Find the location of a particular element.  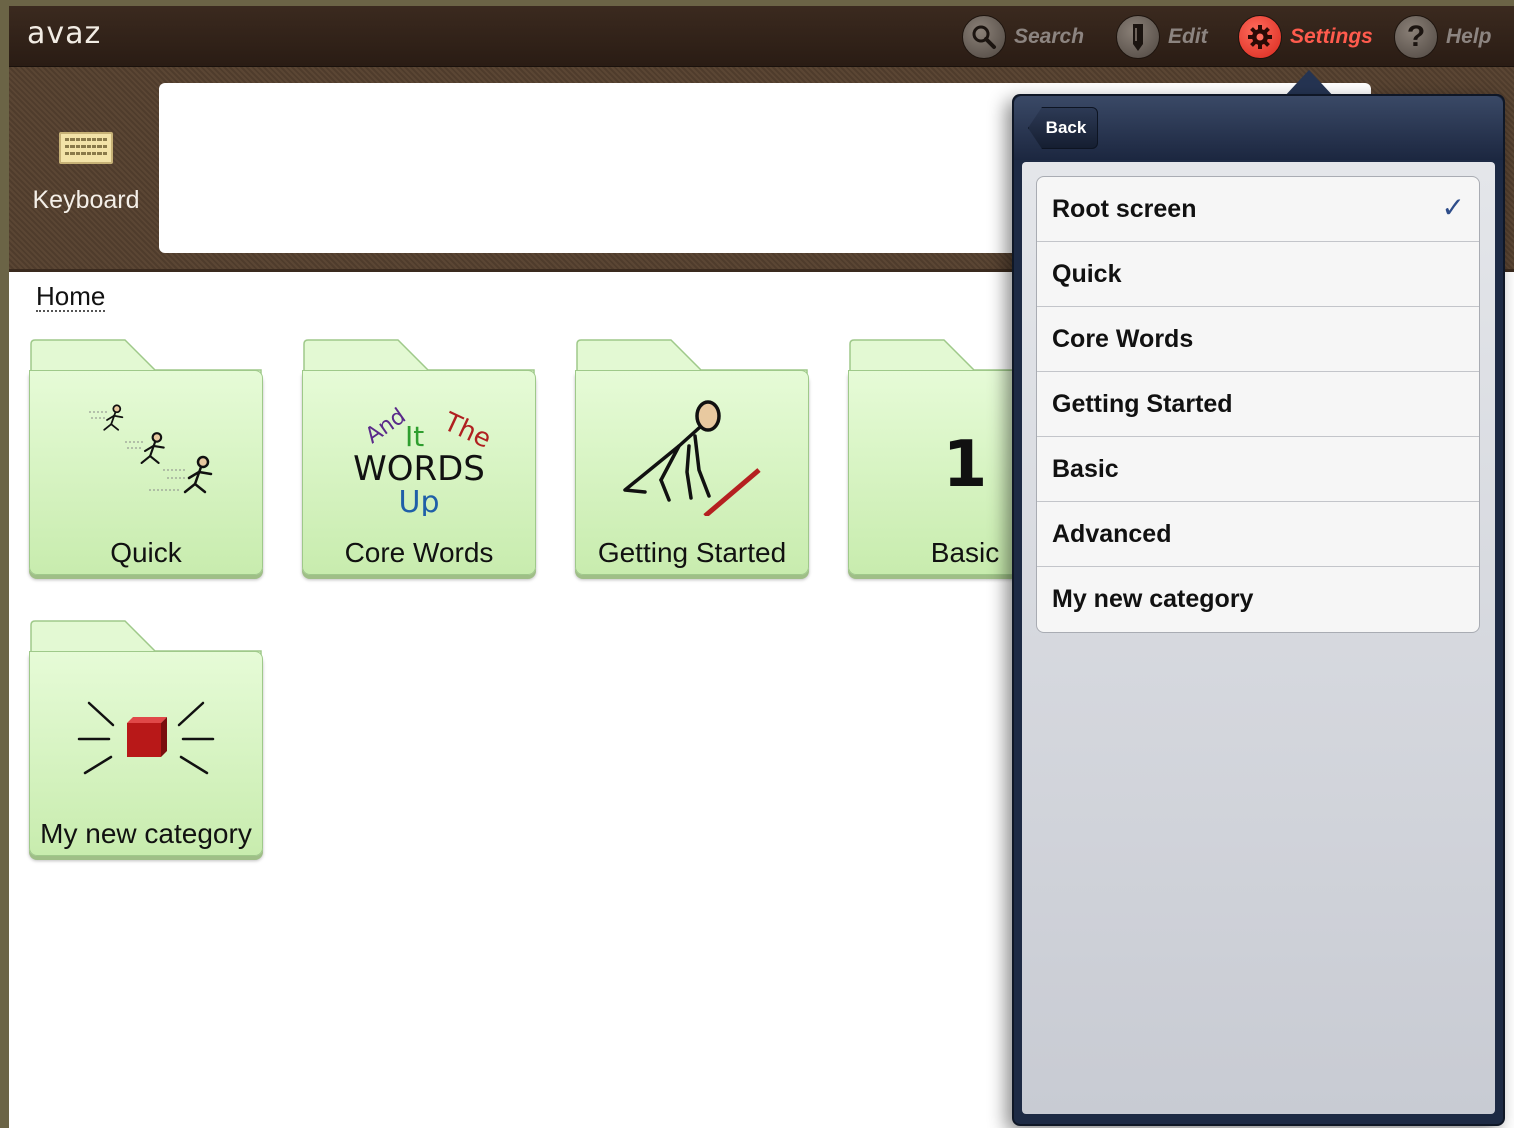

tile-quick: Quick is located at coordinates (146, 456).